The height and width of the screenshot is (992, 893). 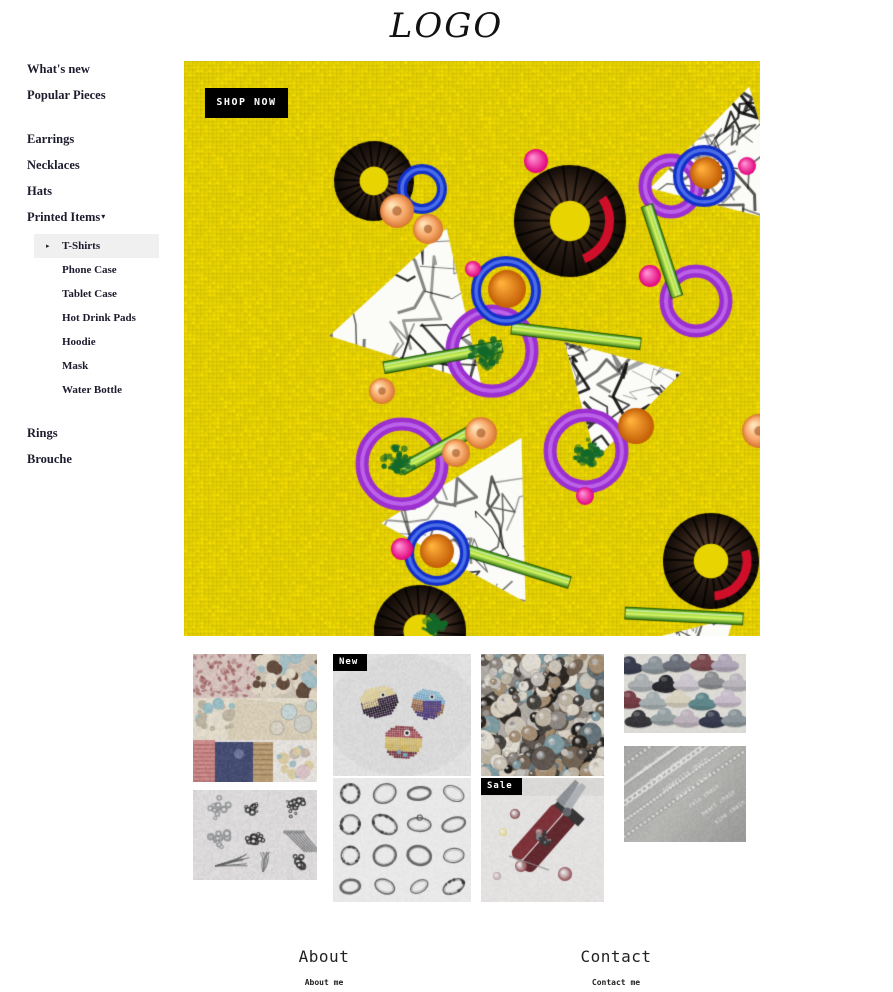 I want to click on sidebar-subitem-hot-drink-pads: Hot Drink Pads, so click(x=96, y=318).